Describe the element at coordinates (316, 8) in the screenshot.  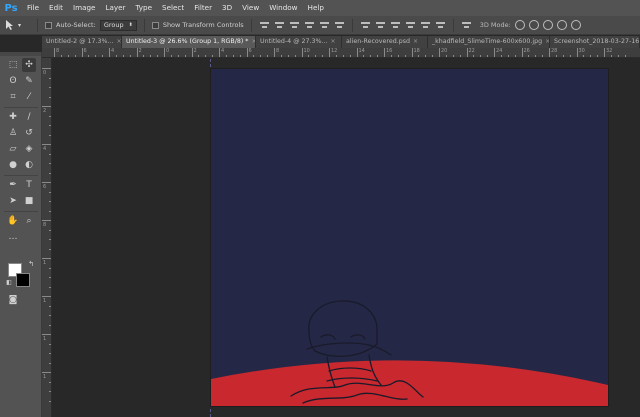
I see `menu-help: Help` at that location.